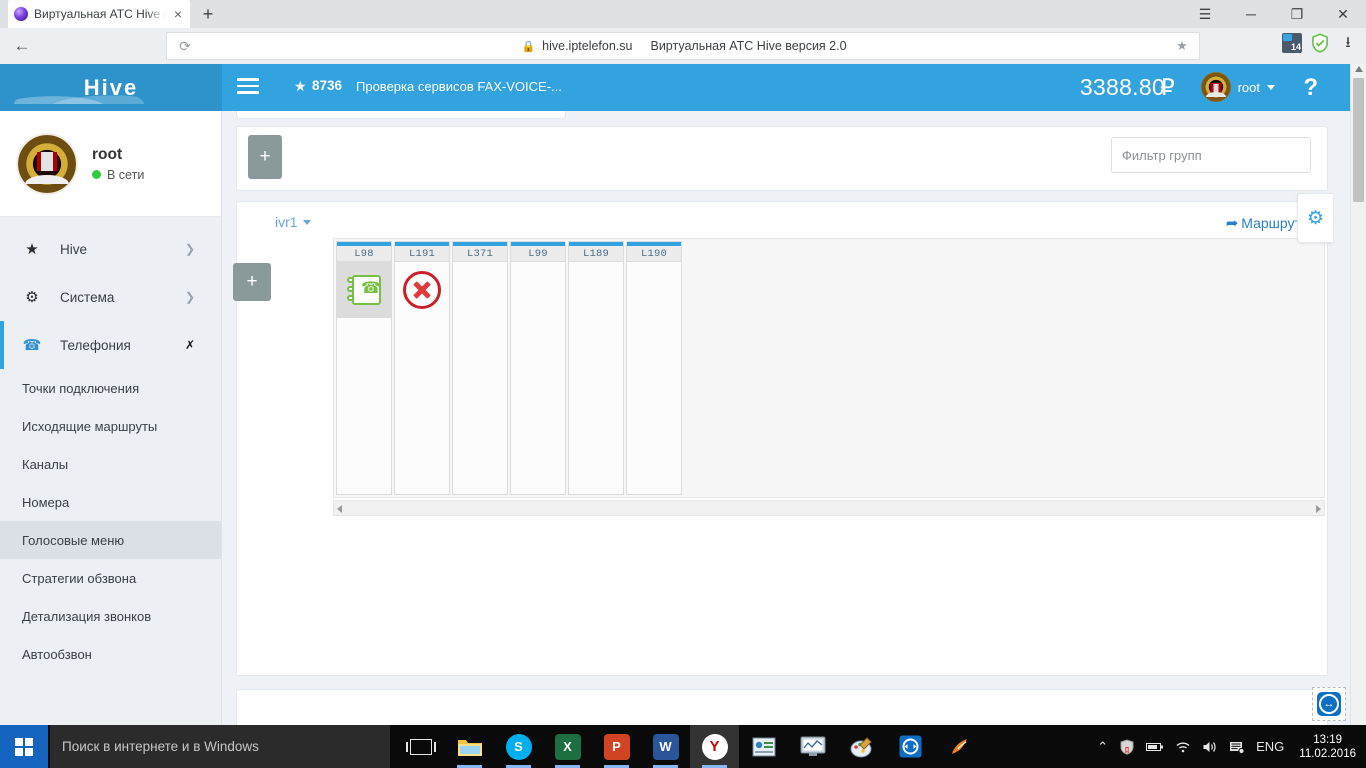  Describe the element at coordinates (567, 746) in the screenshot. I see `taskbar-app-excel: X` at that location.